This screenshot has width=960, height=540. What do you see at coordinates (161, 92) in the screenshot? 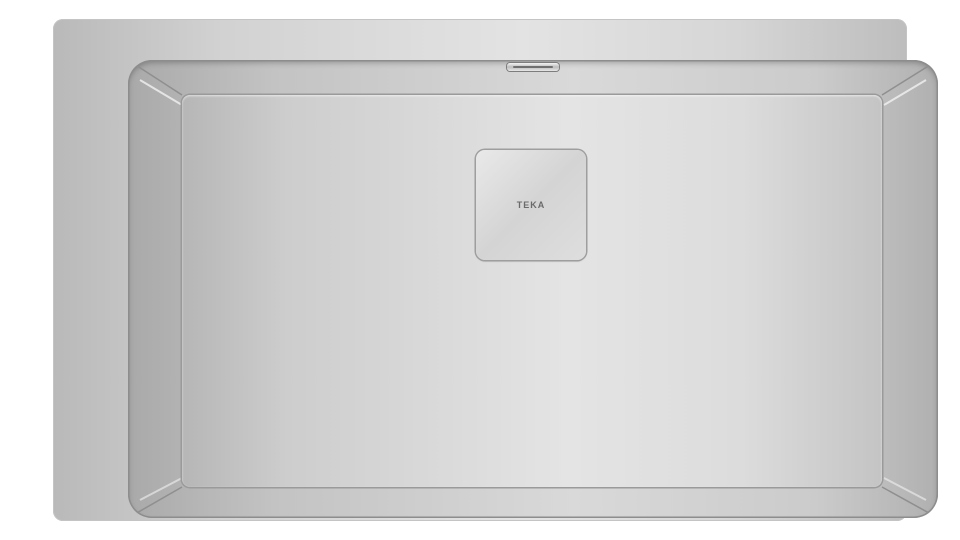
I see `wall-highlight-left` at bounding box center [161, 92].